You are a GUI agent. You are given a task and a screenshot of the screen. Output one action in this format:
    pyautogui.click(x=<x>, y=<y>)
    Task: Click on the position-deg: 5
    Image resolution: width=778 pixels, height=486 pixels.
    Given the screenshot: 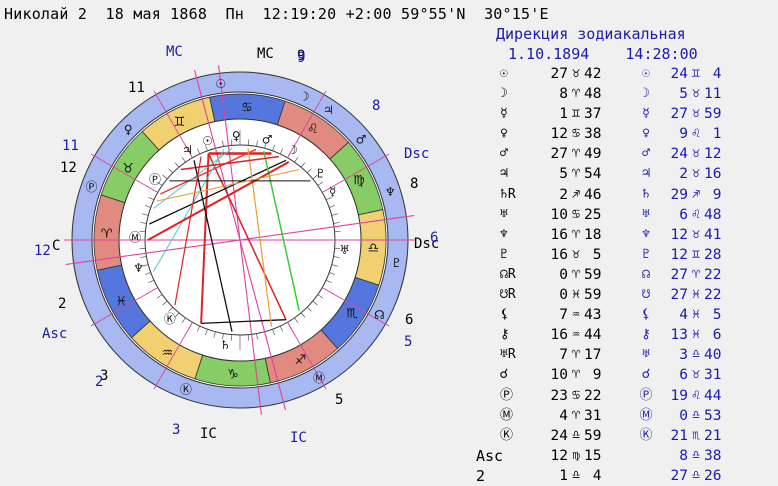 What is the action you would take?
    pyautogui.click(x=683, y=94)
    